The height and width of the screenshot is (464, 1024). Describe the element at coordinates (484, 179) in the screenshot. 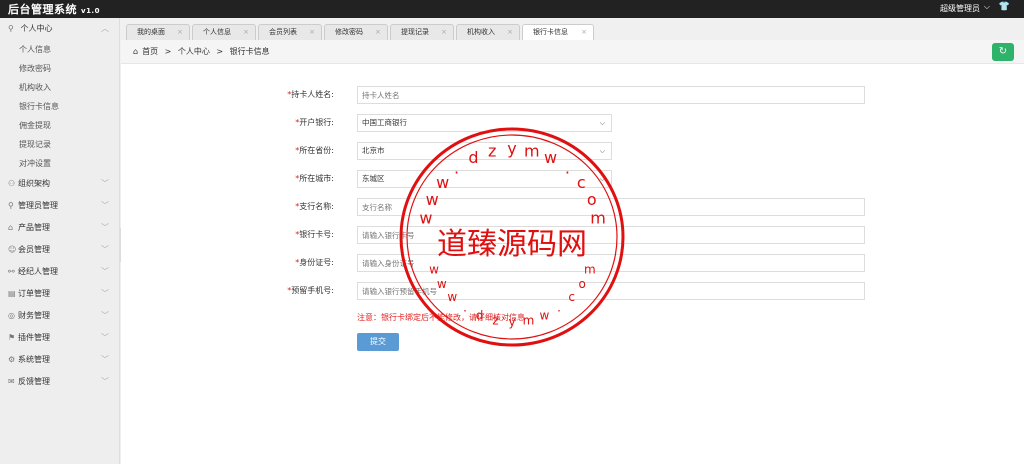

I see `city-select: 东城区 ⌵` at that location.